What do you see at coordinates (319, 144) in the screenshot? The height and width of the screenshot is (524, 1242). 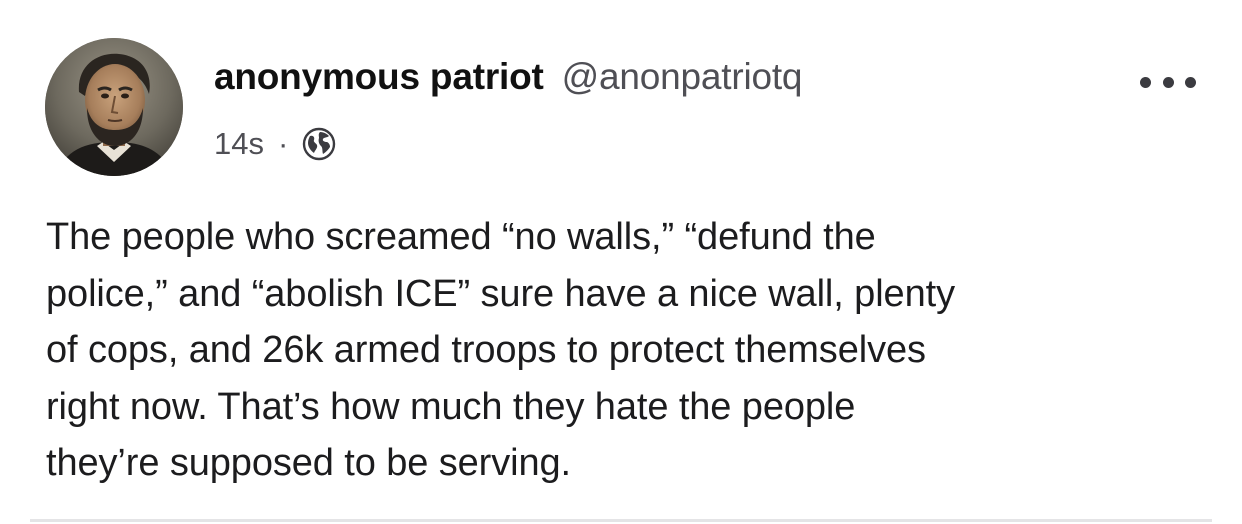 I see `globe-icon` at bounding box center [319, 144].